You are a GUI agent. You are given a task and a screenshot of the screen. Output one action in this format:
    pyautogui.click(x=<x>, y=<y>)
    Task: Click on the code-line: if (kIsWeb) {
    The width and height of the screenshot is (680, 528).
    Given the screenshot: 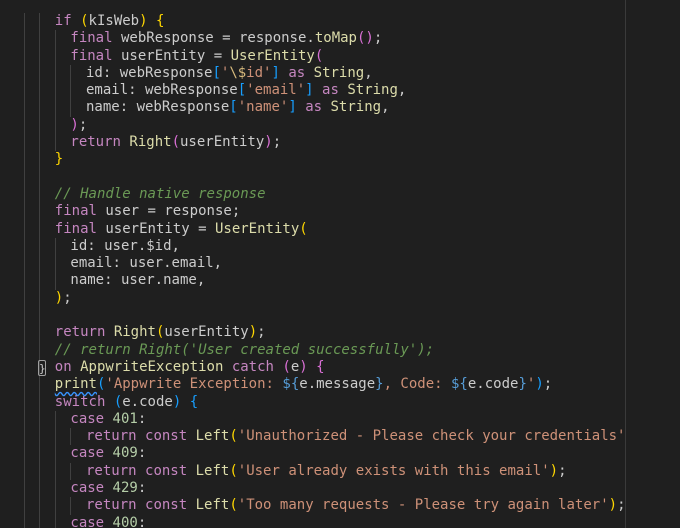 What is the action you would take?
    pyautogui.click(x=321, y=22)
    